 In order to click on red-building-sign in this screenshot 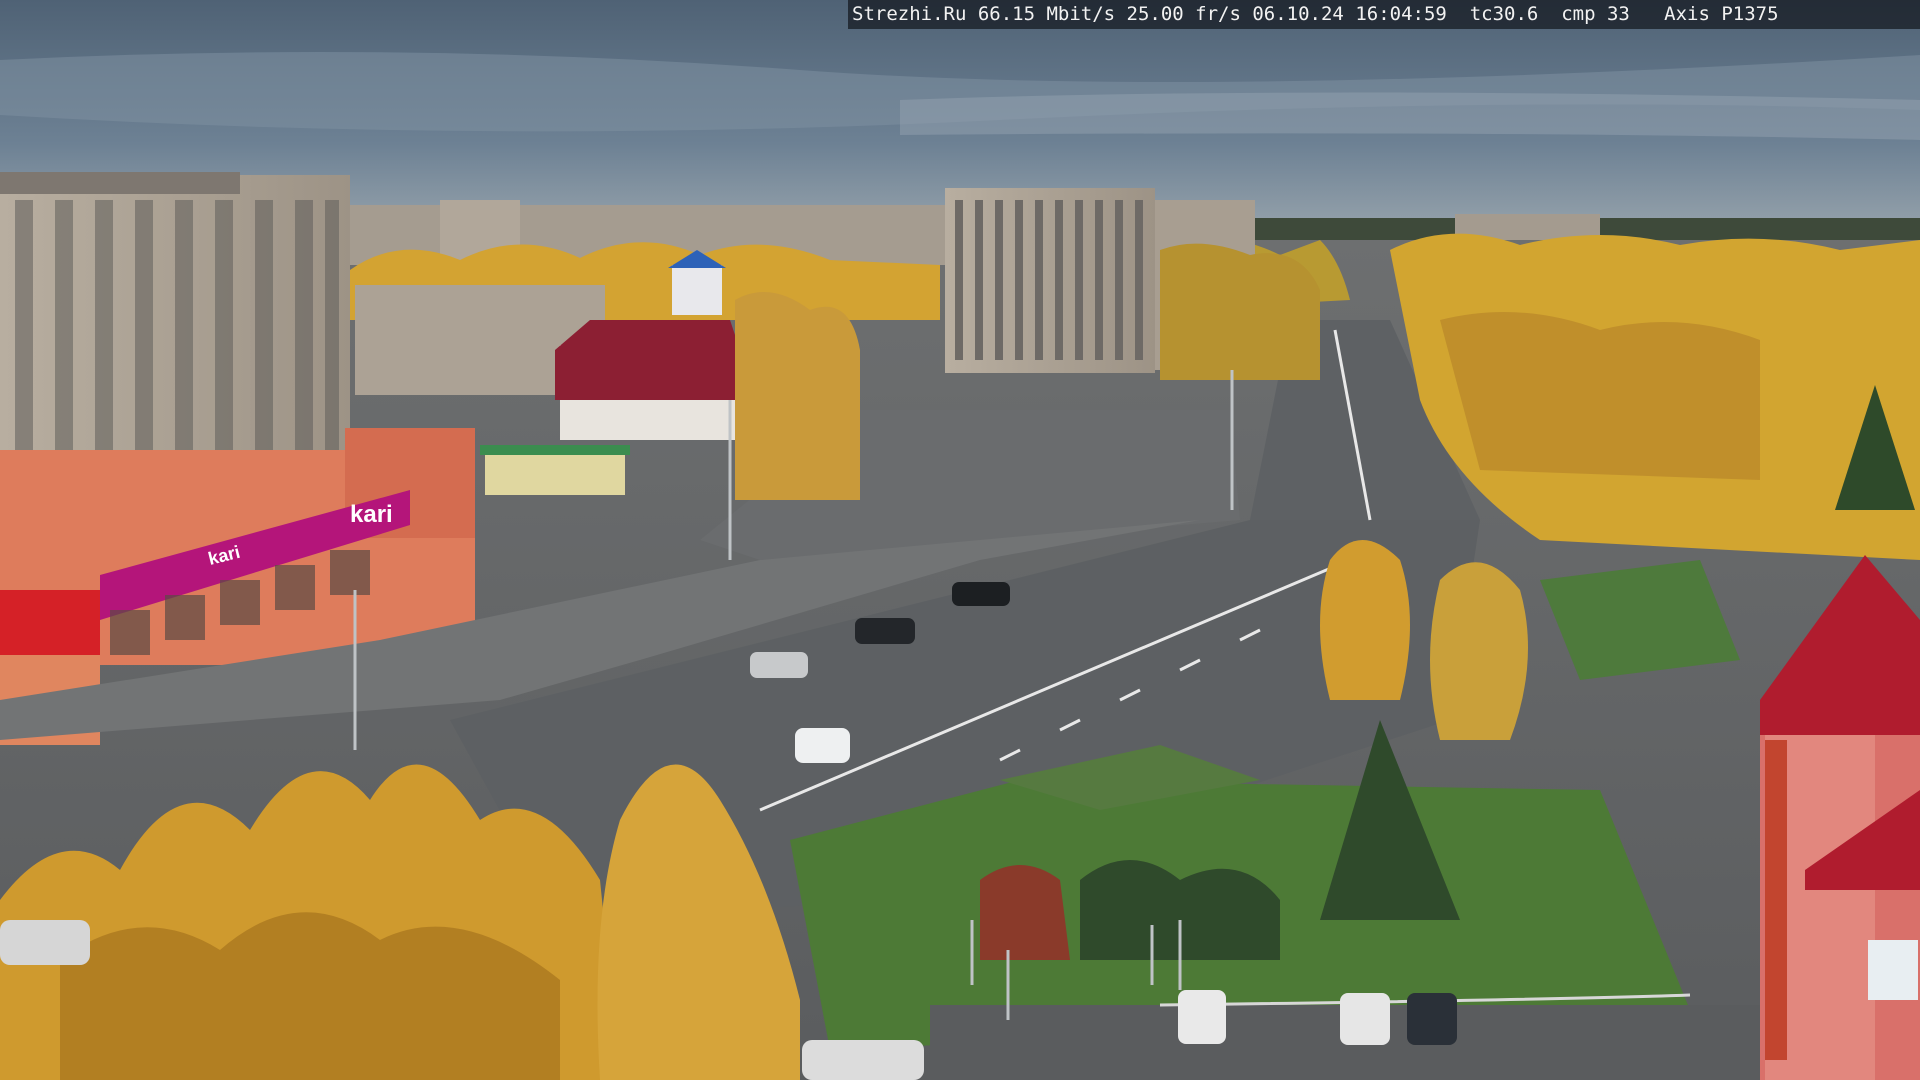, I will do `click(1776, 900)`.